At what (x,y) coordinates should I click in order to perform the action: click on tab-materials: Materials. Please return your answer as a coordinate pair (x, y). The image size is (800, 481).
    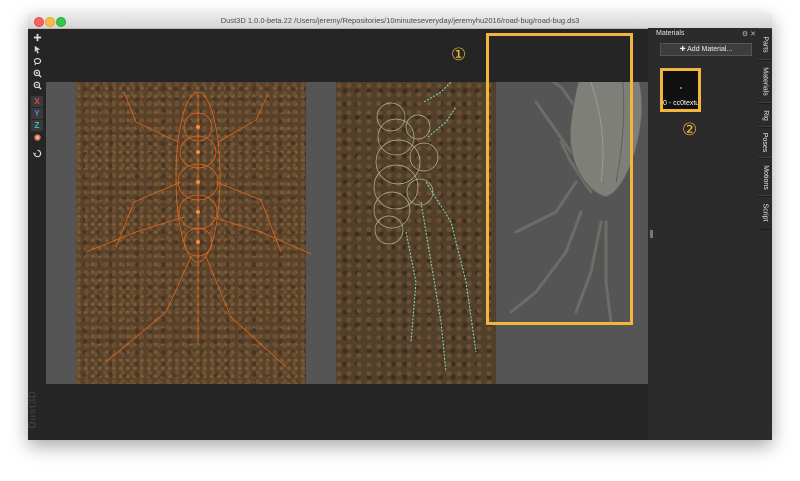
    Looking at the image, I should click on (765, 81).